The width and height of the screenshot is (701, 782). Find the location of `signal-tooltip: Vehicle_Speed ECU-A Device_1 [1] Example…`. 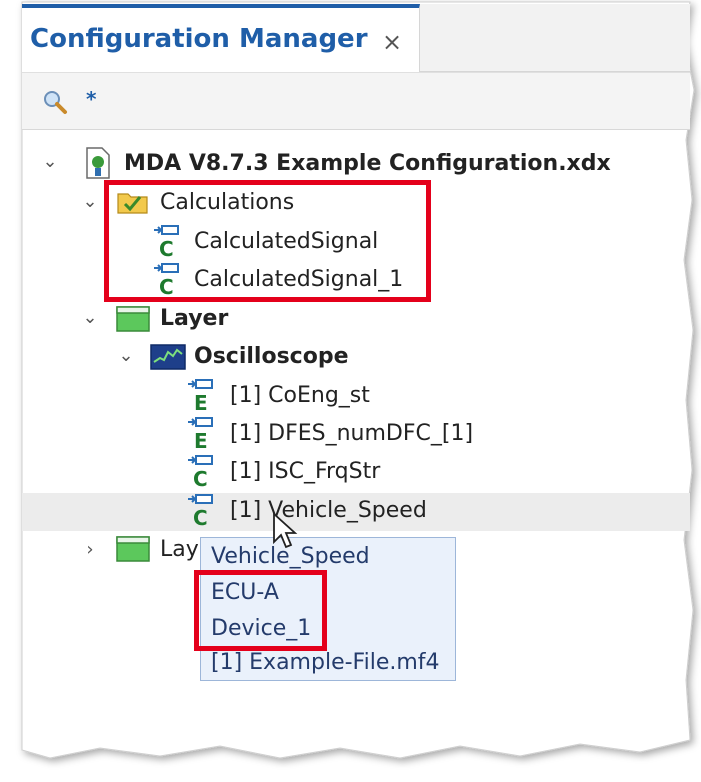

signal-tooltip: Vehicle_Speed ECU-A Device_1 [1] Example… is located at coordinates (328, 609).